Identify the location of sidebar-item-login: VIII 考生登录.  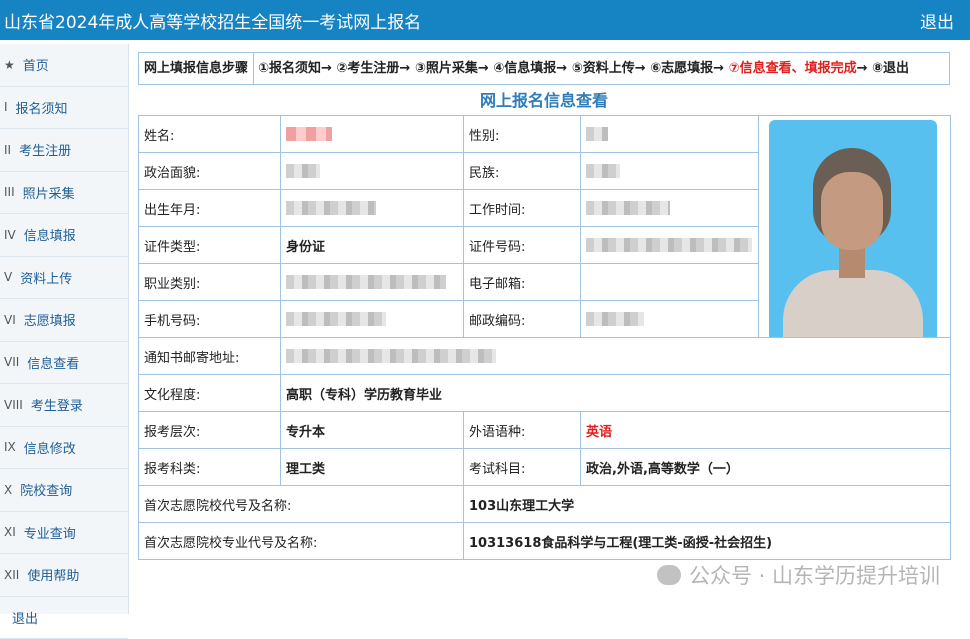
(64, 405).